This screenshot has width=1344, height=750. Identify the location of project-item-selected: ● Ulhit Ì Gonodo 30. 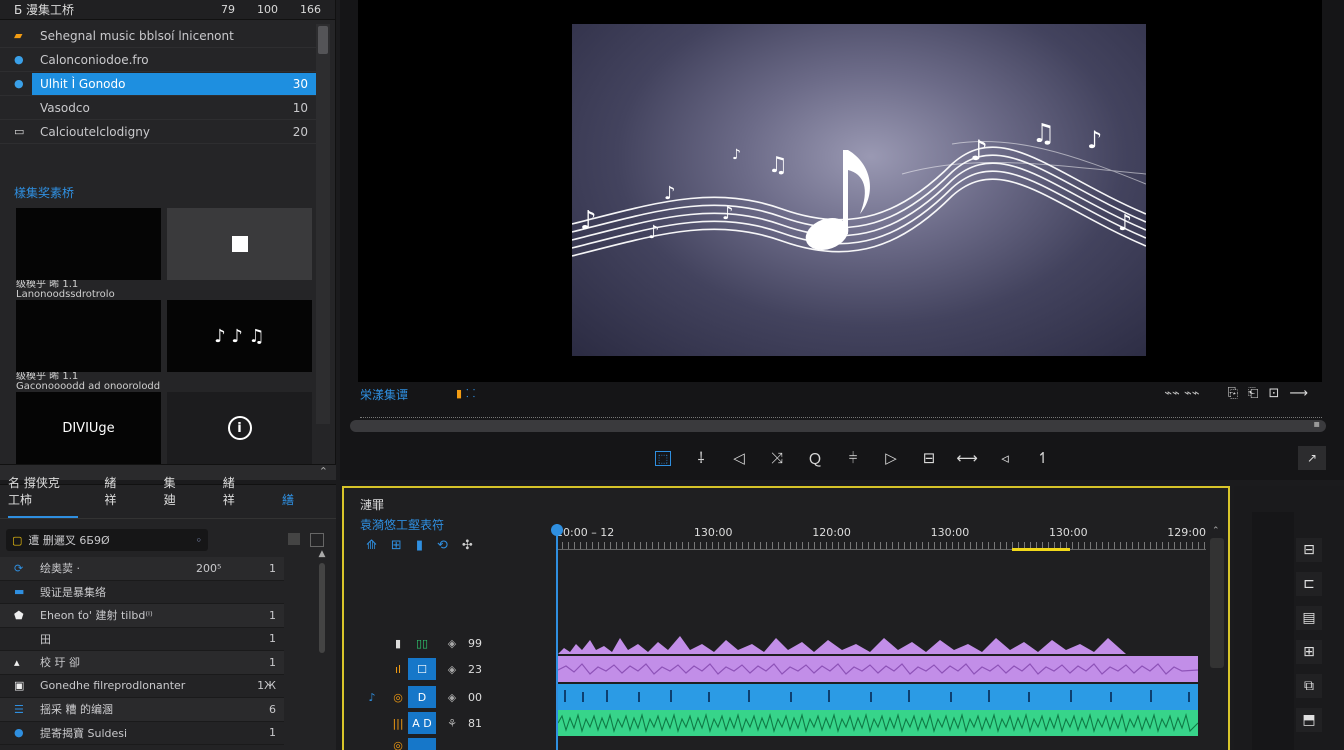
(158, 84).